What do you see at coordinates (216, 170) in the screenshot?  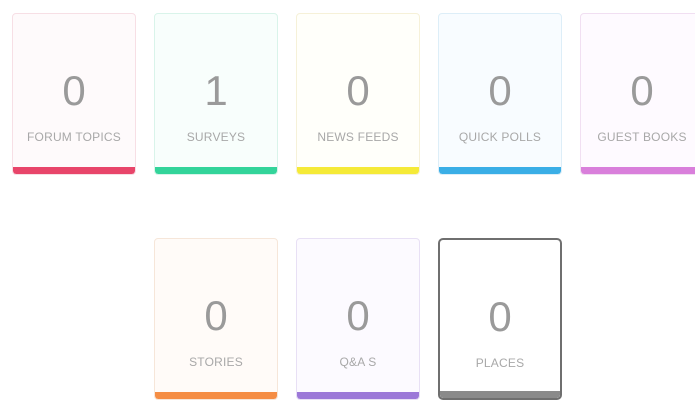 I see `surveys-accent-bar` at bounding box center [216, 170].